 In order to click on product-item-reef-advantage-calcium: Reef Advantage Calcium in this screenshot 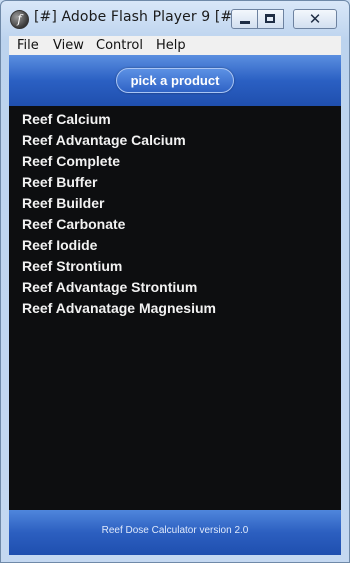, I will do `click(104, 140)`.